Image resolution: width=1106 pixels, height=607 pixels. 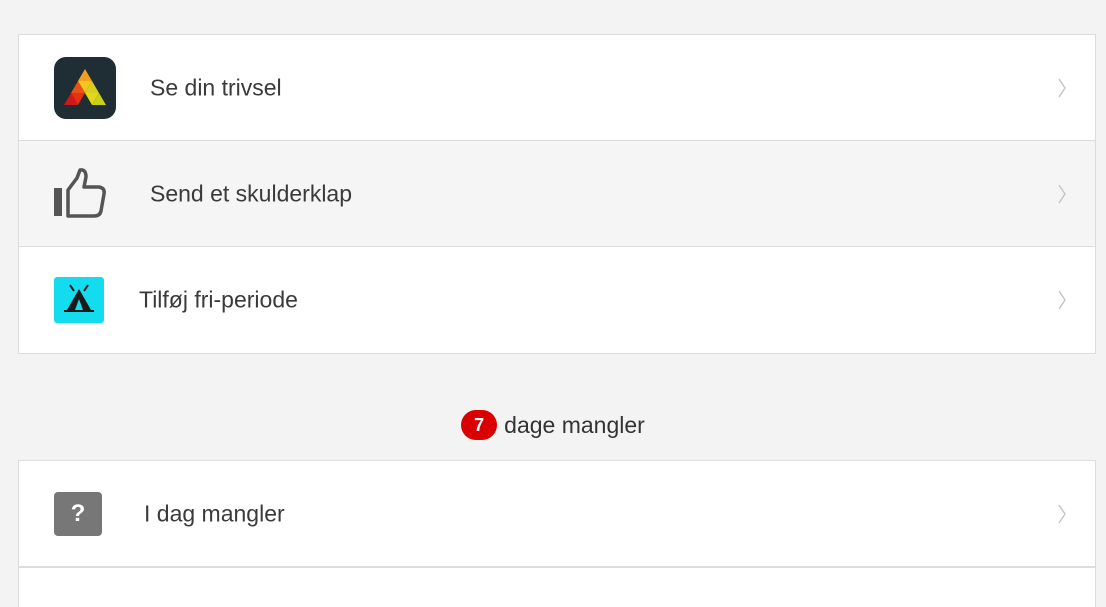 What do you see at coordinates (574, 425) in the screenshot?
I see `missing-days-text: dage mangler` at bounding box center [574, 425].